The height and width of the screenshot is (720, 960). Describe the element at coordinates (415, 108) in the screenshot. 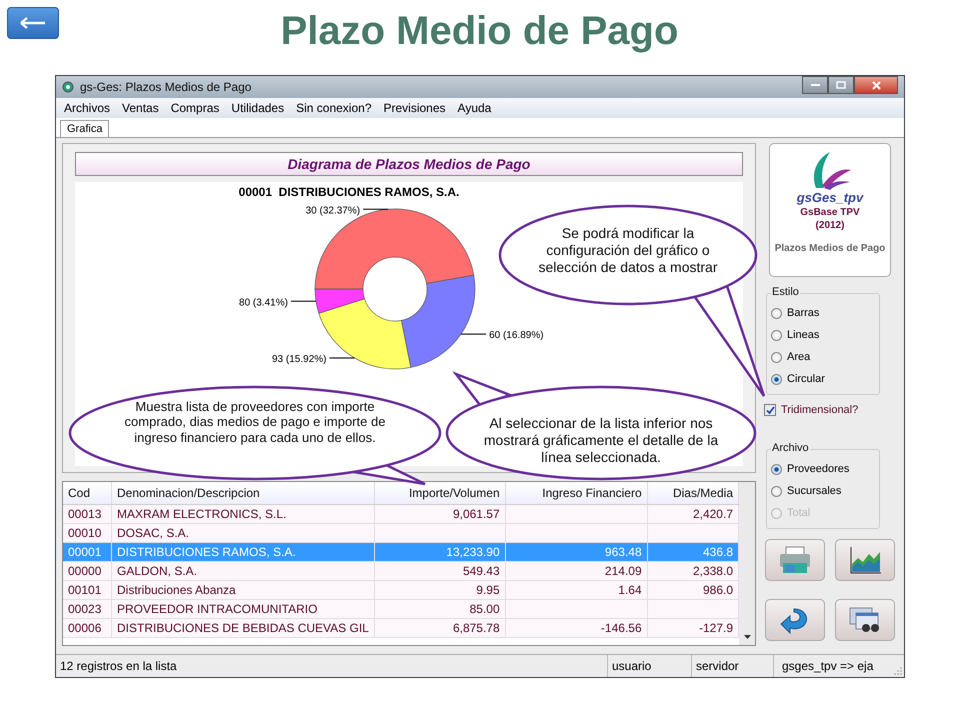

I see `menu-item: Previsiones` at that location.